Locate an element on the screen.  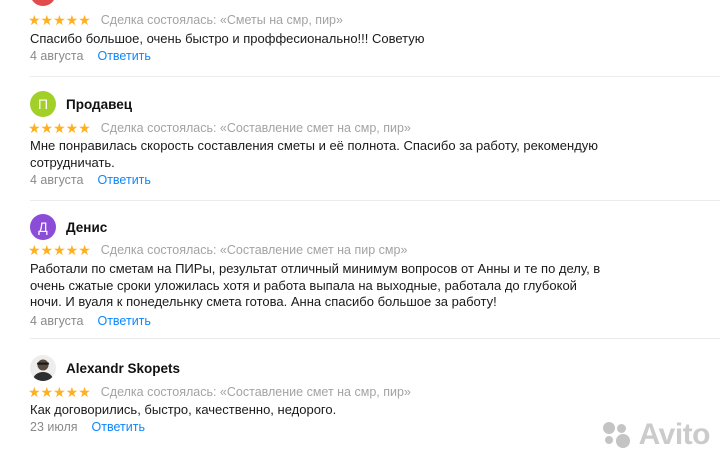
avito-logo-text: Avito is located at coordinates (674, 434).